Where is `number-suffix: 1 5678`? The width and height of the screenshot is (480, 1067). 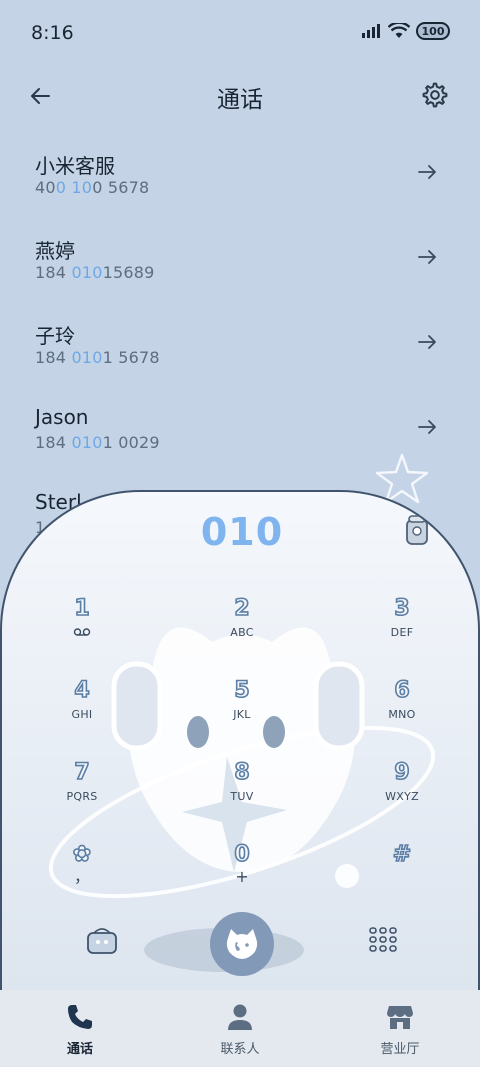
number-suffix: 1 5678 is located at coordinates (131, 357).